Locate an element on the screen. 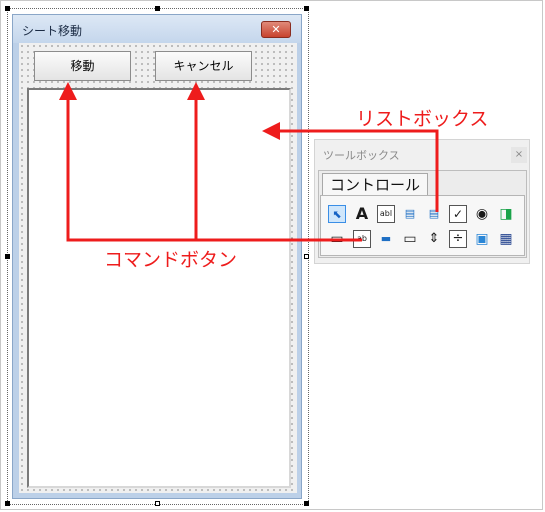 This screenshot has width=545, height=512. commandbutton-annotation: コマンドボタン is located at coordinates (171, 260).